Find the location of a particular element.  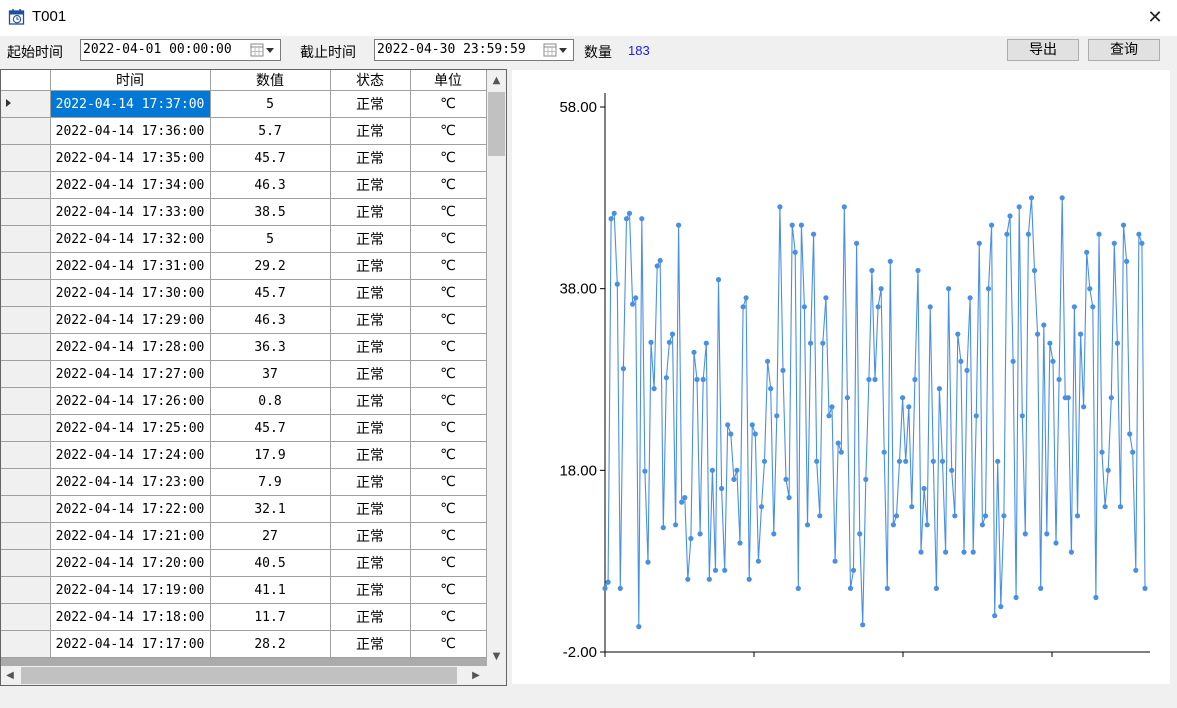

table-row: 2022-04-14 17:17:00 28.2 正常 ℃ is located at coordinates (244, 644).